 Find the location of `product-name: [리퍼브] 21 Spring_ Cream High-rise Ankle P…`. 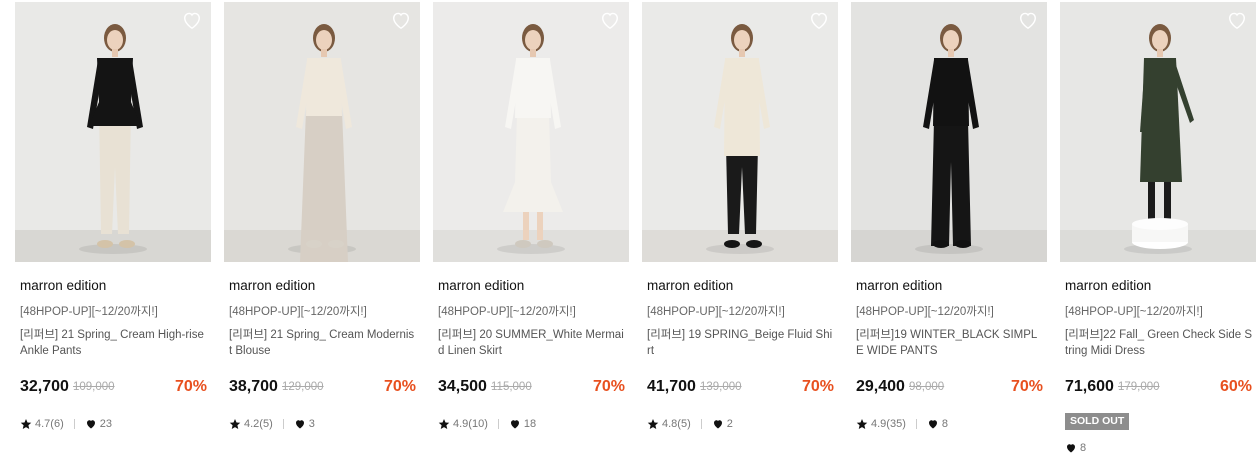

product-name: [리퍼브] 21 Spring_ Cream High-rise Ankle P… is located at coordinates (114, 343).